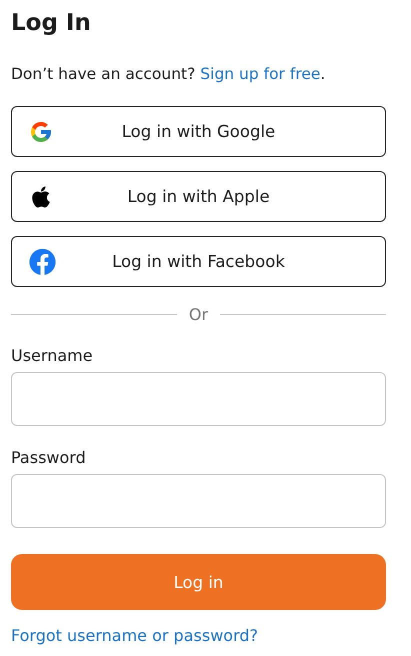  What do you see at coordinates (198, 261) in the screenshot?
I see `social-login-button: Log in with Facebook` at bounding box center [198, 261].